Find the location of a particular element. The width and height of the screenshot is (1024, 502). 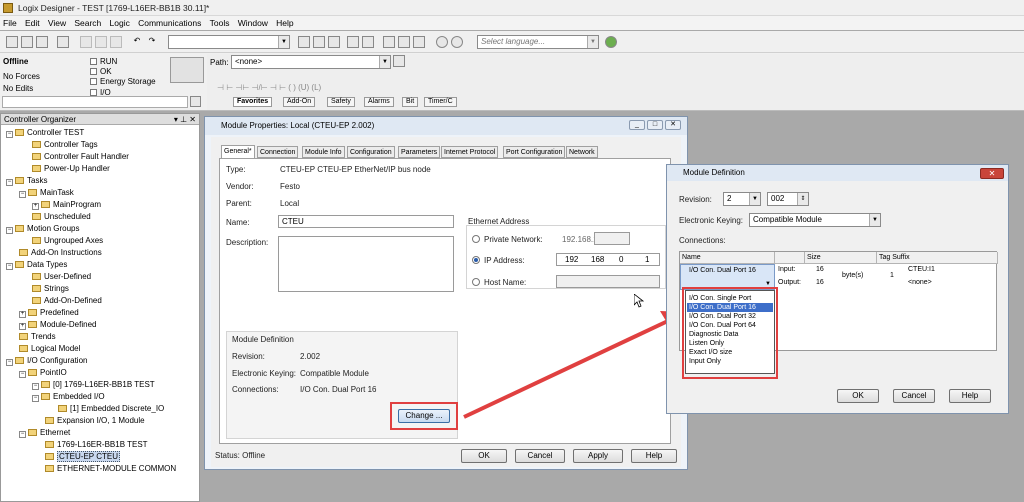

tree-item: + MainProgram is located at coordinates (66, 205).